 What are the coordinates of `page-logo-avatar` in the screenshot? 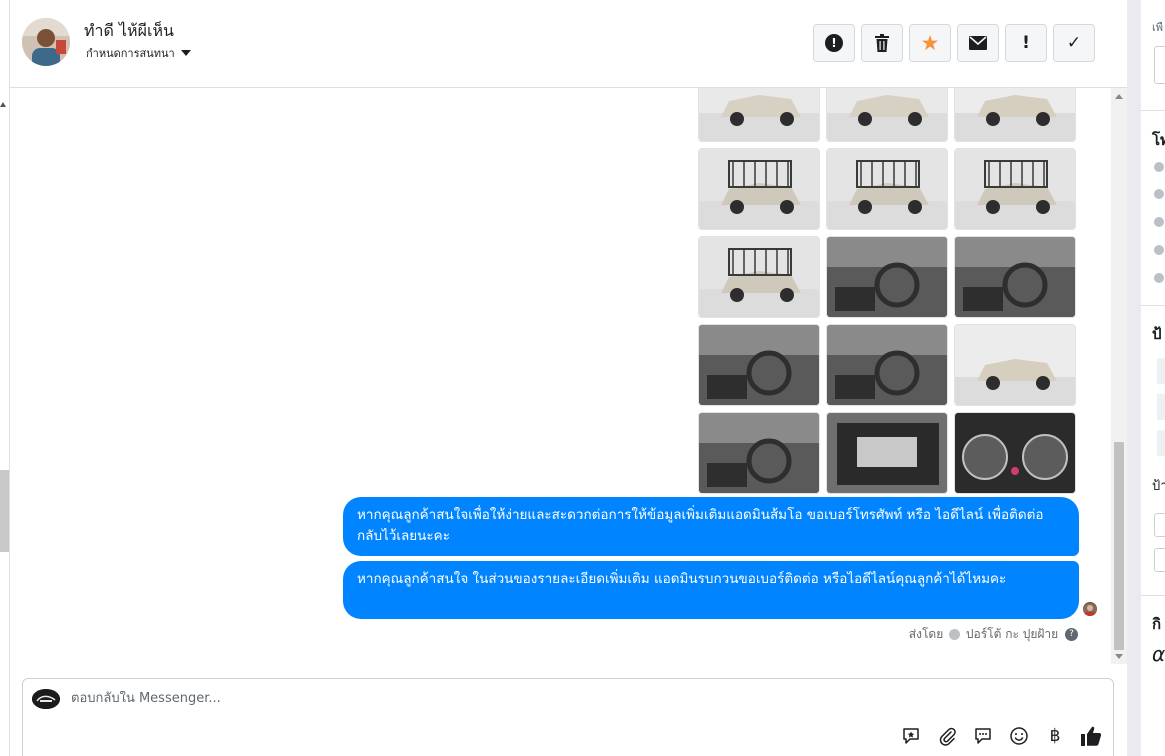 It's located at (46, 699).